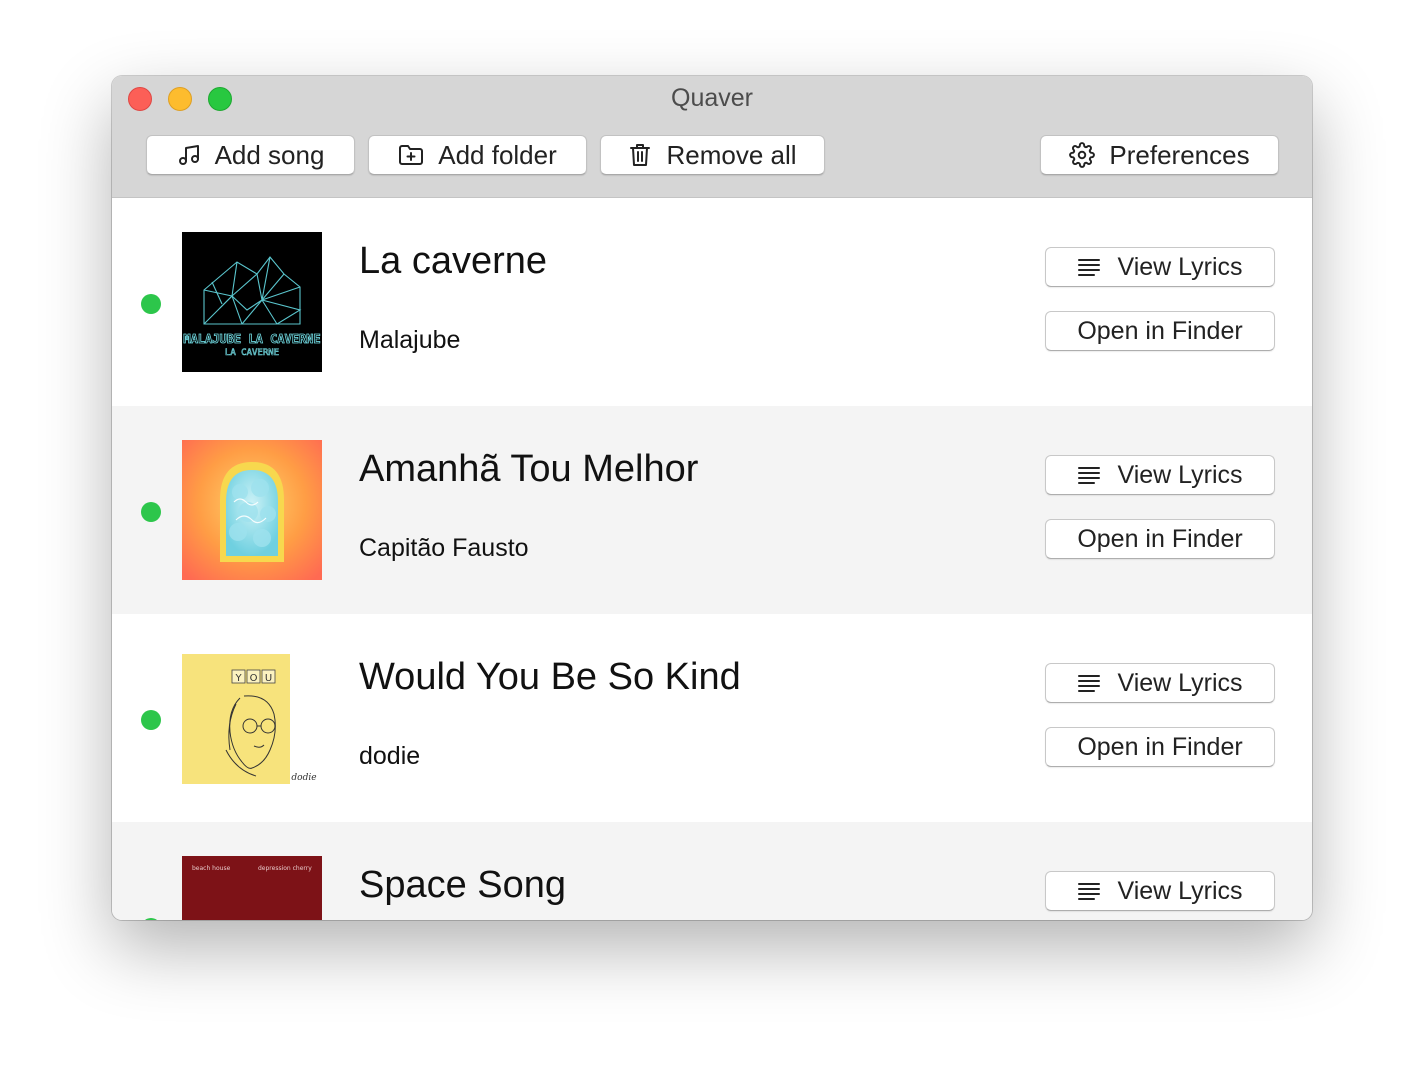  I want to click on svg-text: dodie, so click(303, 778).